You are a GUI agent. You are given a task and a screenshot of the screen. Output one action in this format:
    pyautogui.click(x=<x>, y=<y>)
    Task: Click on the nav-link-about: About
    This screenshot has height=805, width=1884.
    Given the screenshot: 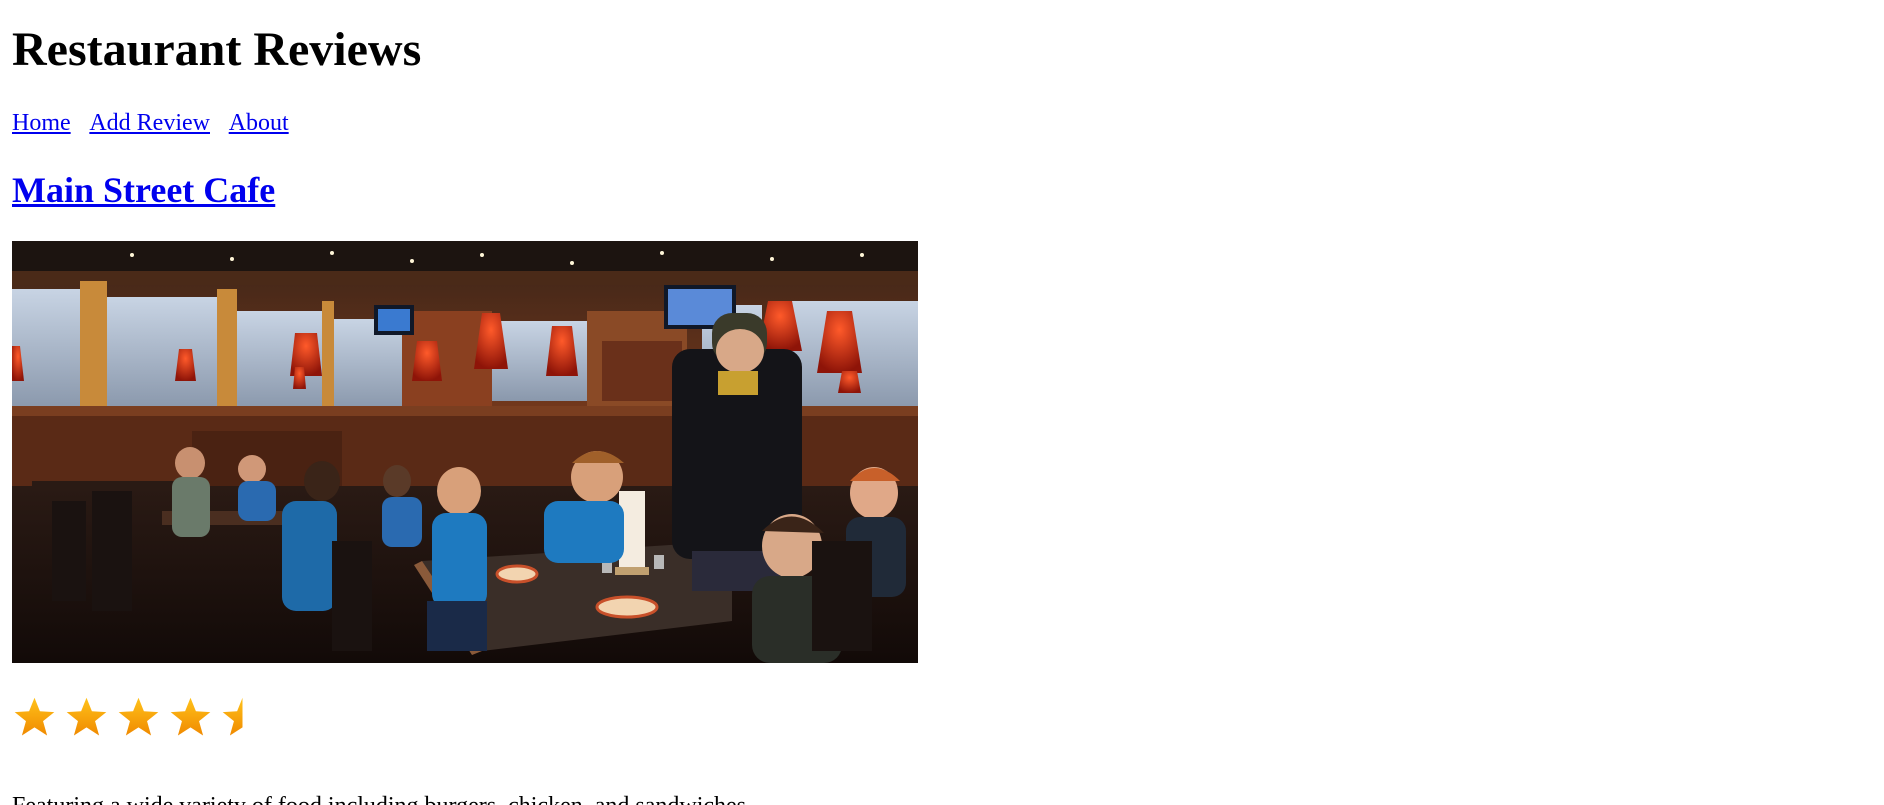 What is the action you would take?
    pyautogui.click(x=259, y=123)
    